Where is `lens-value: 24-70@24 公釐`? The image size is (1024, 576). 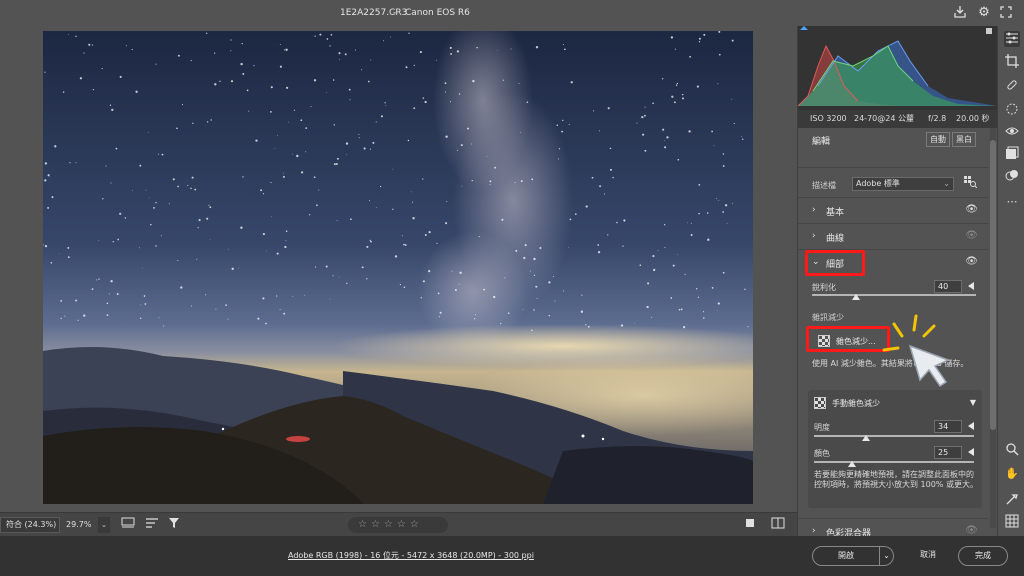 lens-value: 24-70@24 公釐 is located at coordinates (884, 118).